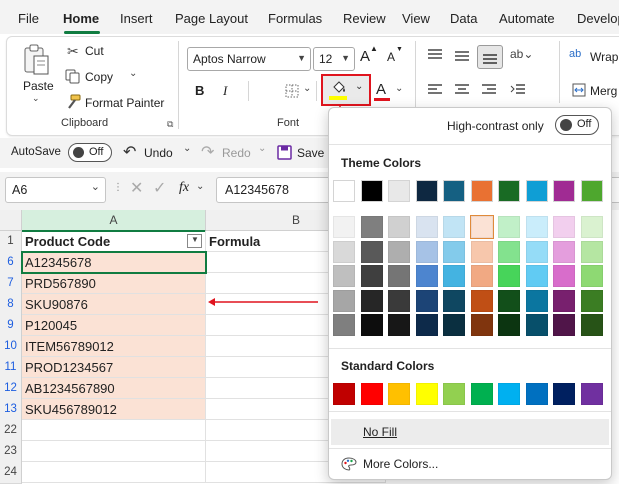 The image size is (619, 484). What do you see at coordinates (114, 241) in the screenshot?
I see `cell-a1: Product Code` at bounding box center [114, 241].